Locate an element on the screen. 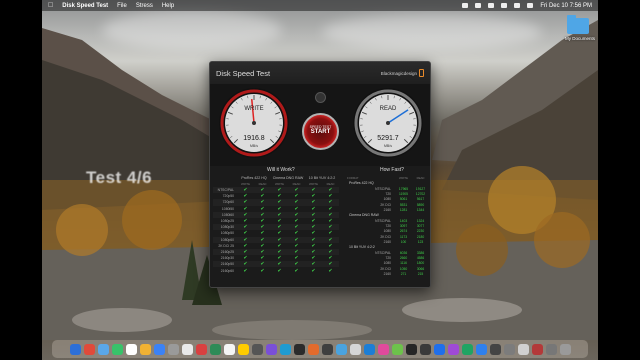  fast-cell-r: 123 is located at coordinates (420, 242).